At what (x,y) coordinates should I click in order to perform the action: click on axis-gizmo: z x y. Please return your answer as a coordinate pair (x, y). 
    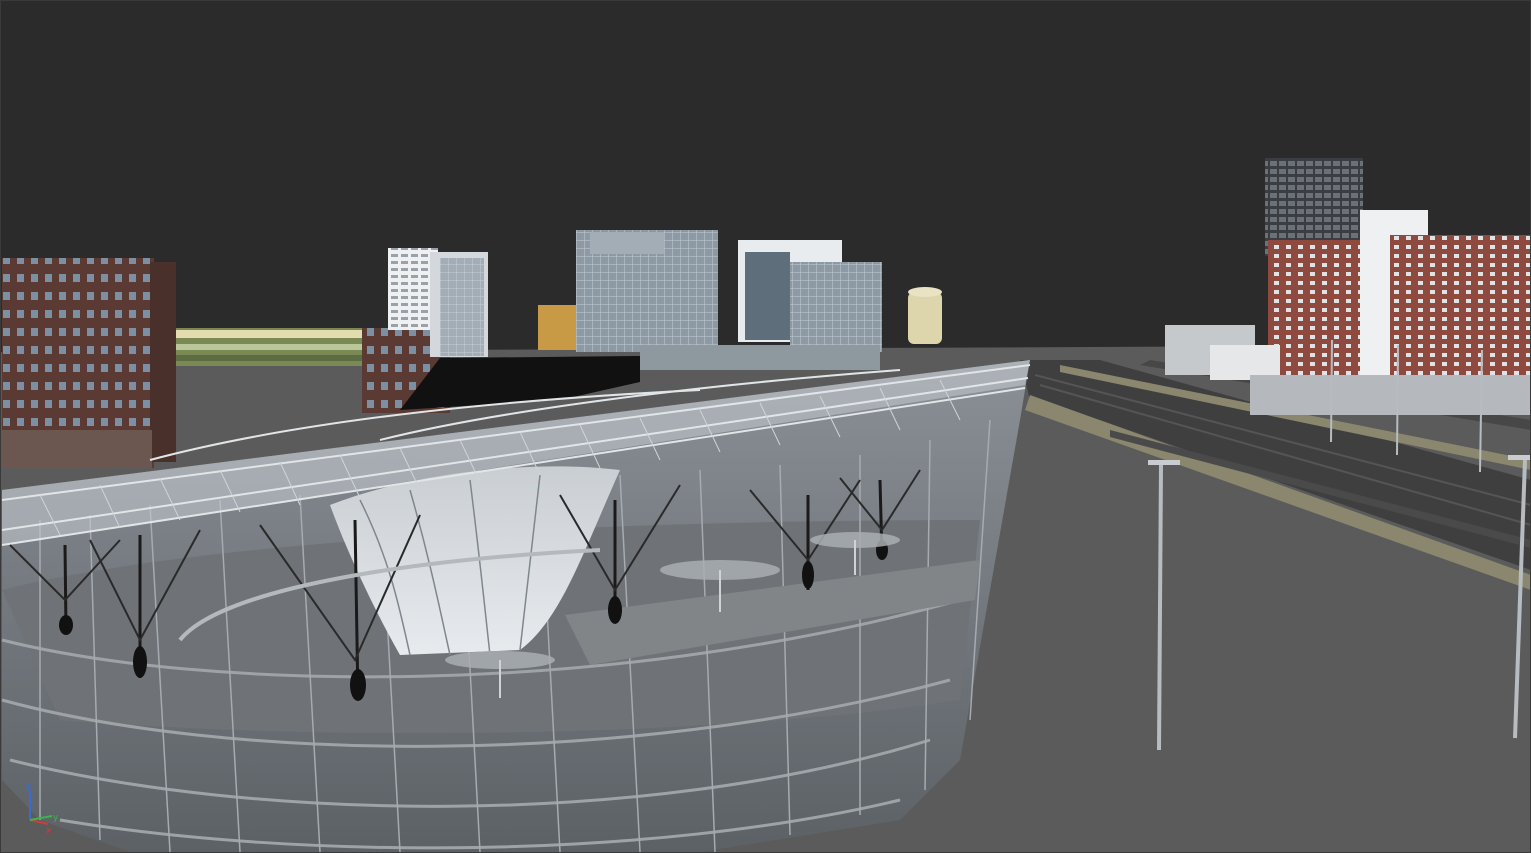
    Looking at the image, I should click on (42, 808).